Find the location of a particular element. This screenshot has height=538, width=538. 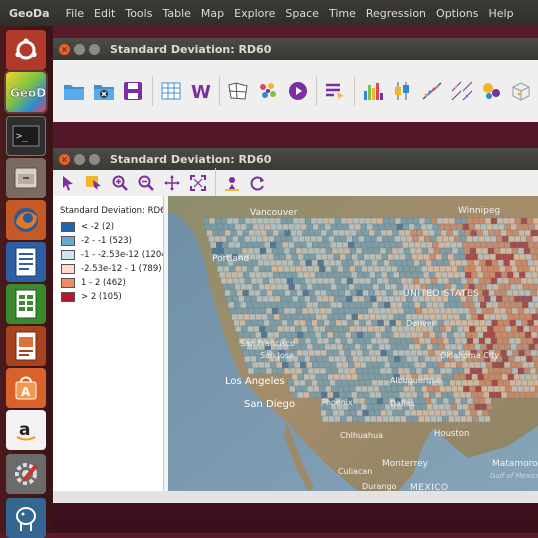

fit-extent-icon is located at coordinates (198, 183).